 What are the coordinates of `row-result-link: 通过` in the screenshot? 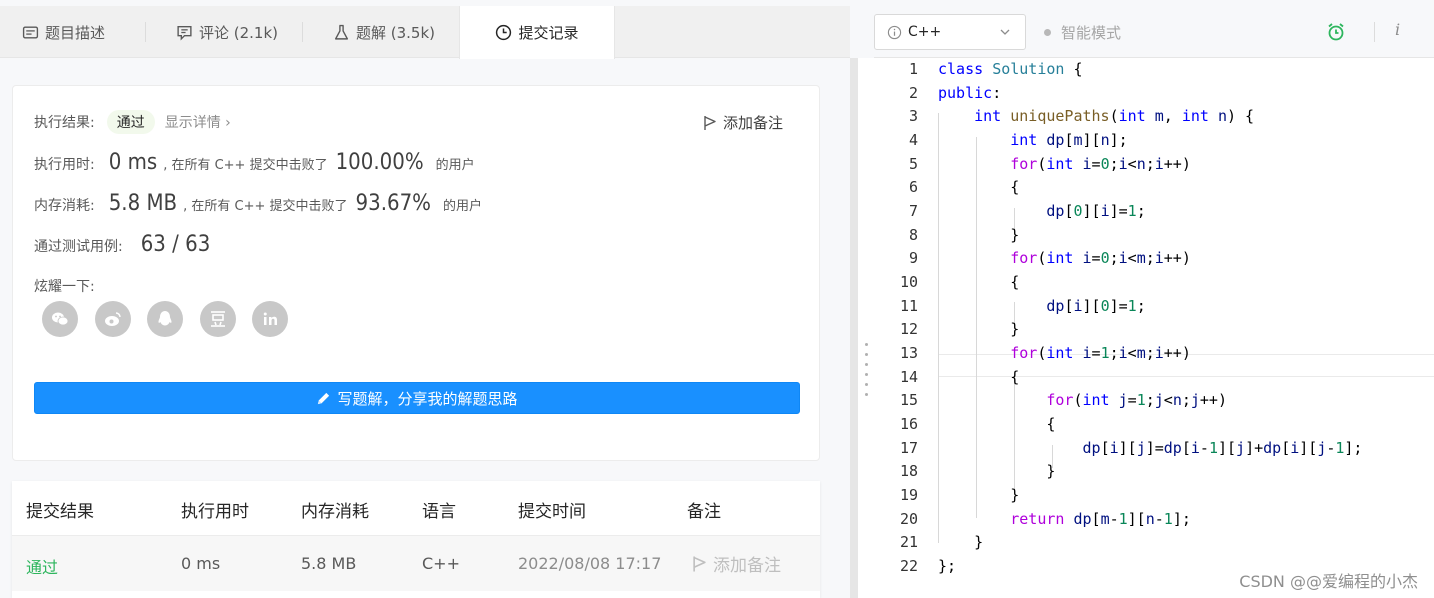 It's located at (42, 566).